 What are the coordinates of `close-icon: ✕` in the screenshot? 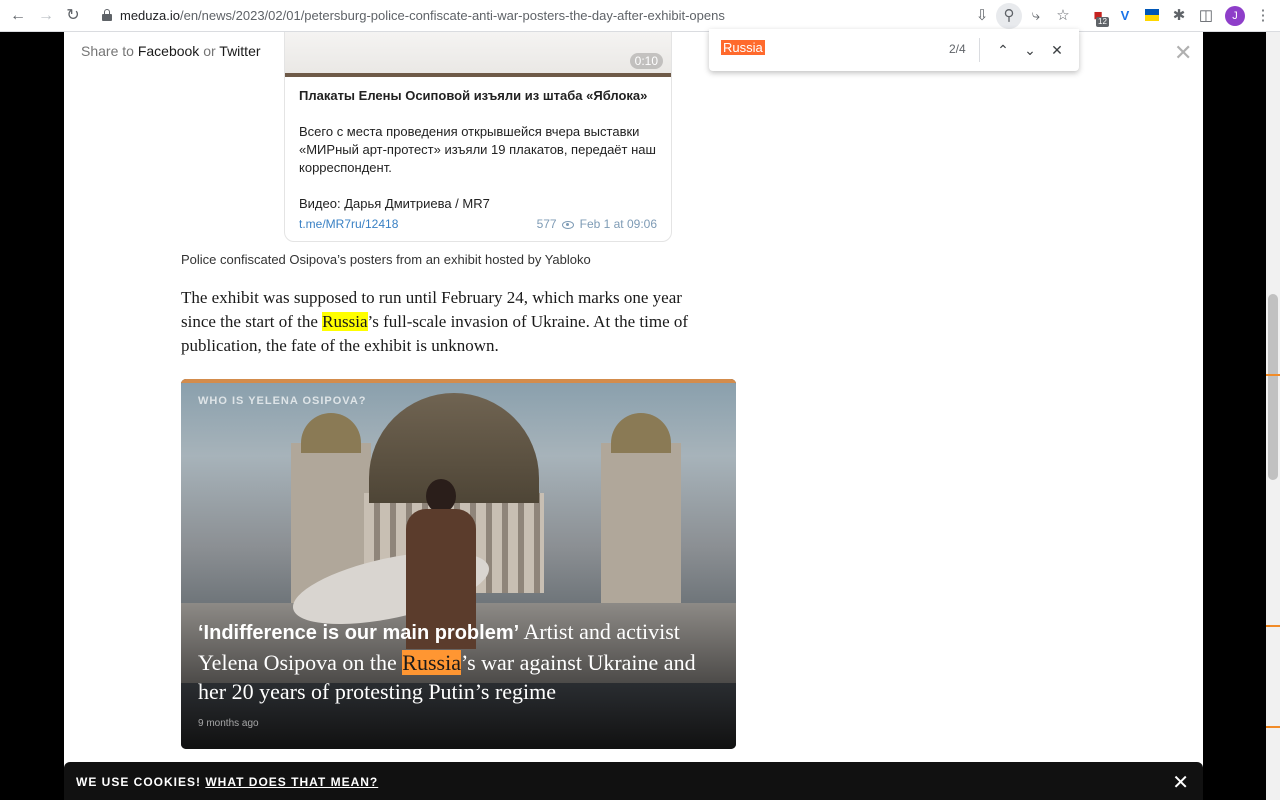 It's located at (1183, 53).